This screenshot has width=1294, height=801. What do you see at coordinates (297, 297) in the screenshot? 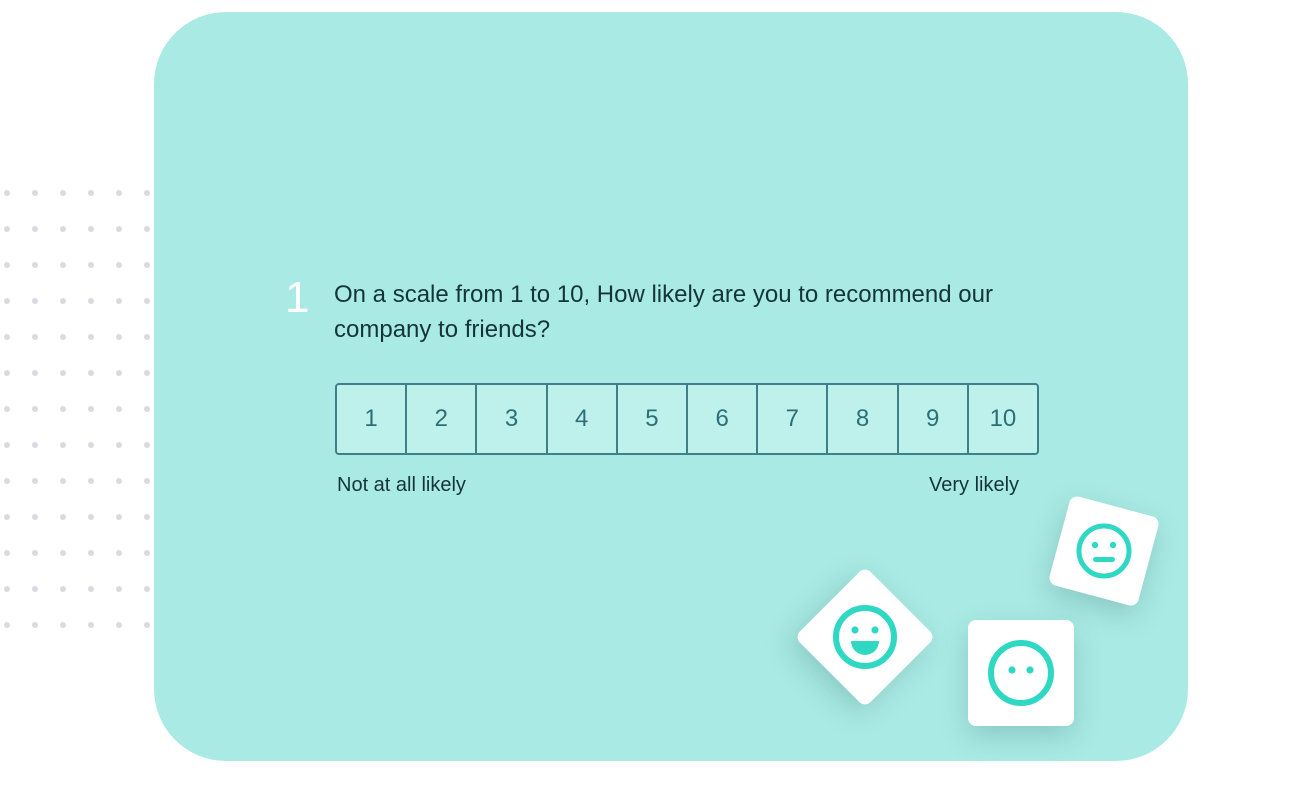
I see `question-number: 1` at bounding box center [297, 297].